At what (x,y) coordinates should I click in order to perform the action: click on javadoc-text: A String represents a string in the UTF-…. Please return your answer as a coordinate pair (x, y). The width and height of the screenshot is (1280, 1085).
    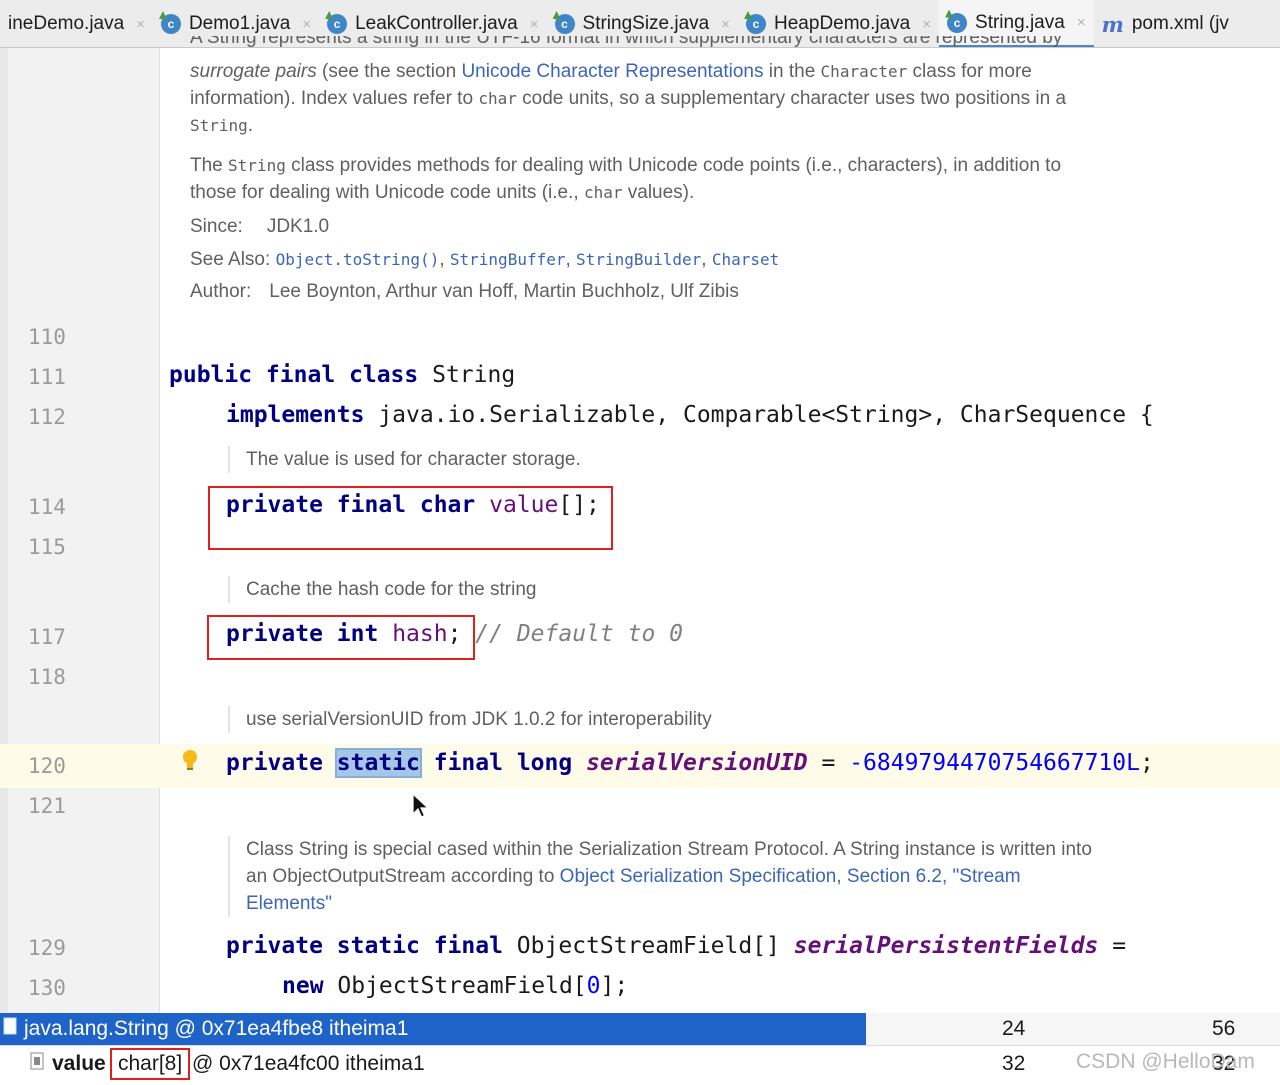
    Looking at the image, I should click on (626, 42).